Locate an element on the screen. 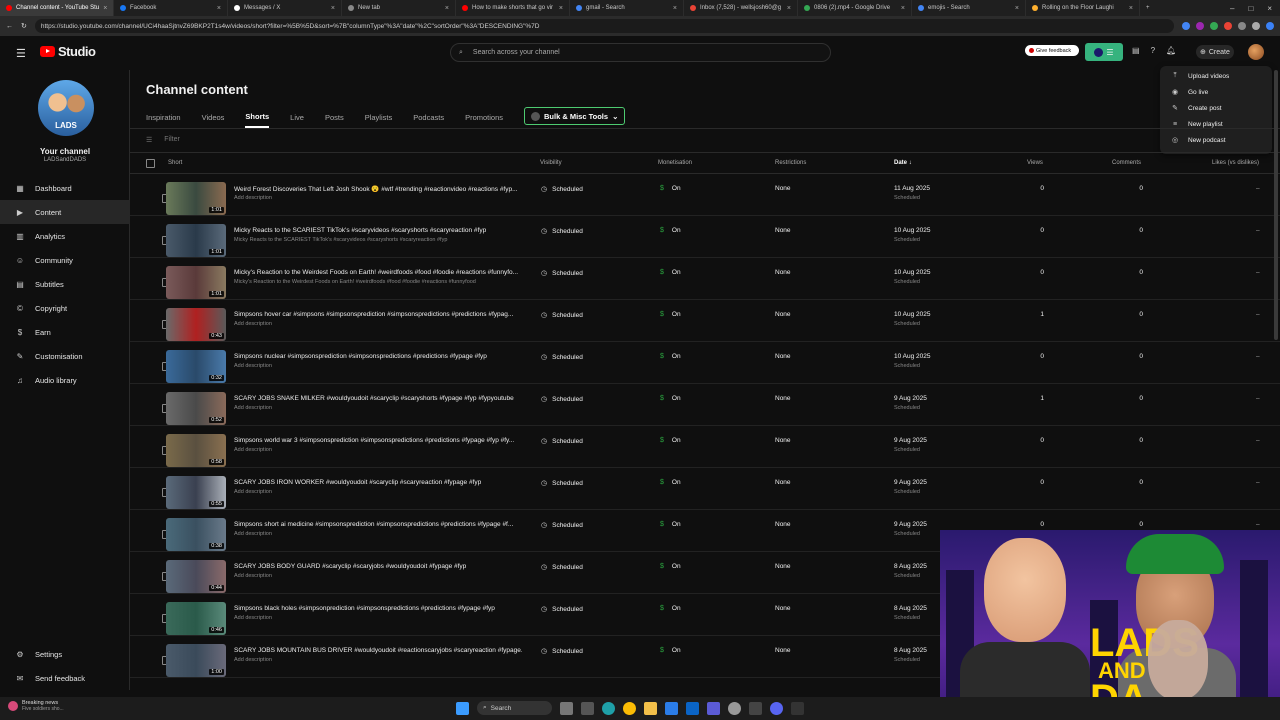  account-avatar is located at coordinates (1256, 52).